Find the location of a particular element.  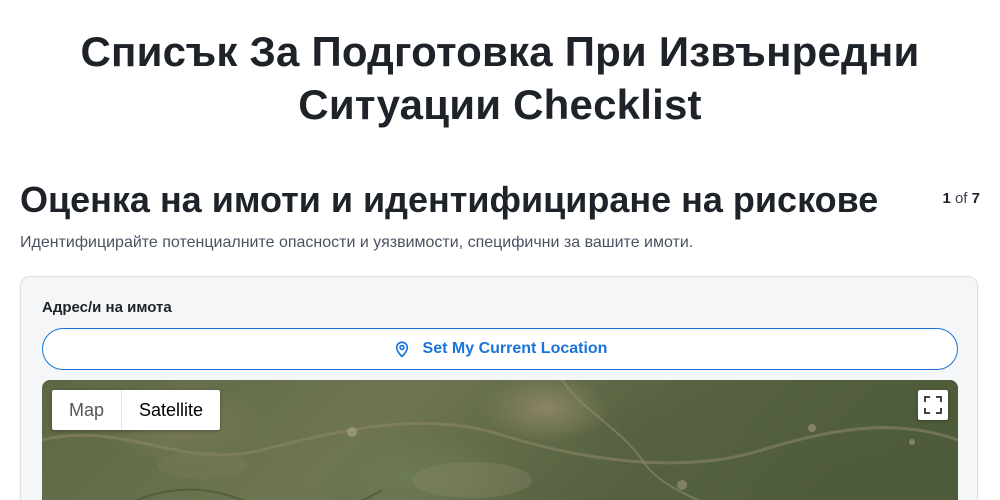

fullscreen-icon is located at coordinates (933, 405).